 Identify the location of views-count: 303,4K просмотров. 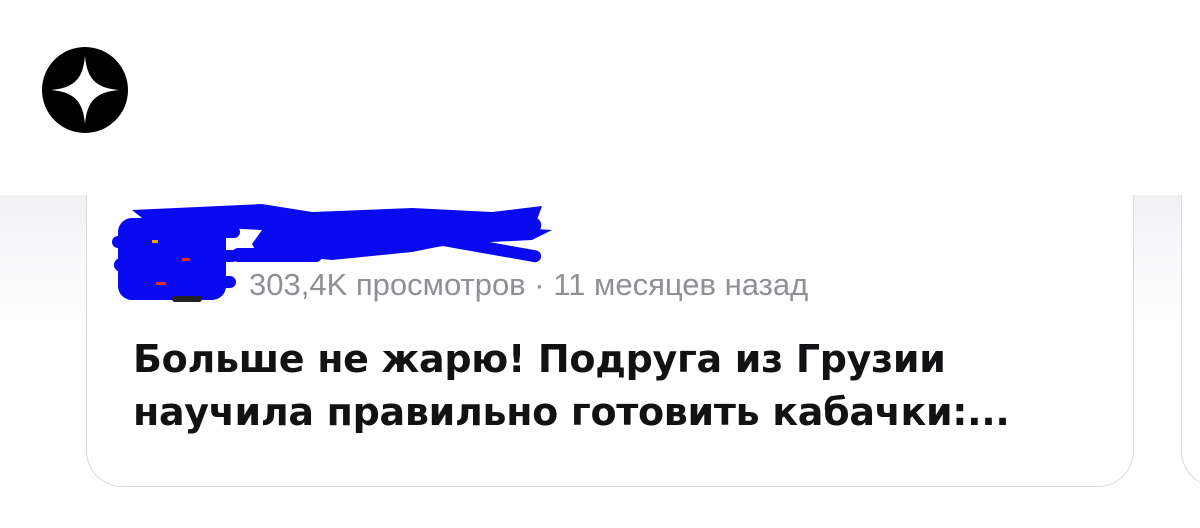
(387, 284).